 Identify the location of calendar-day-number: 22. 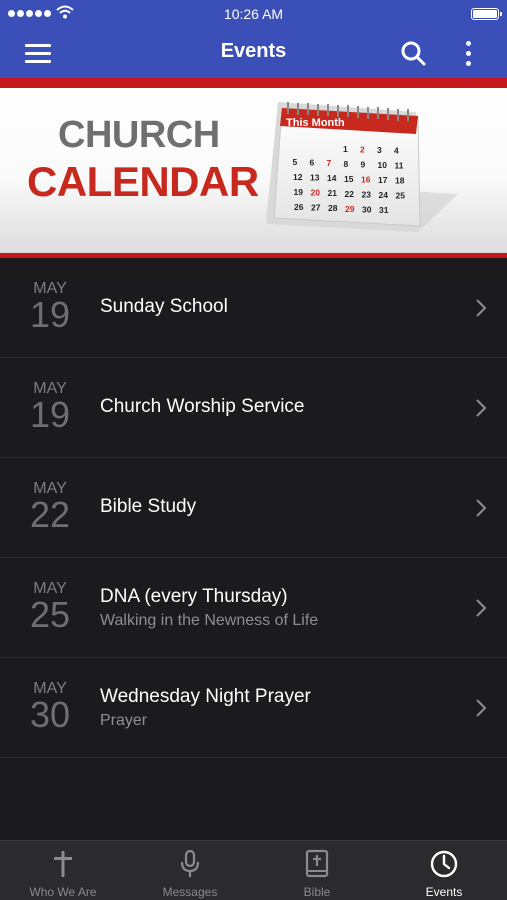
(350, 194).